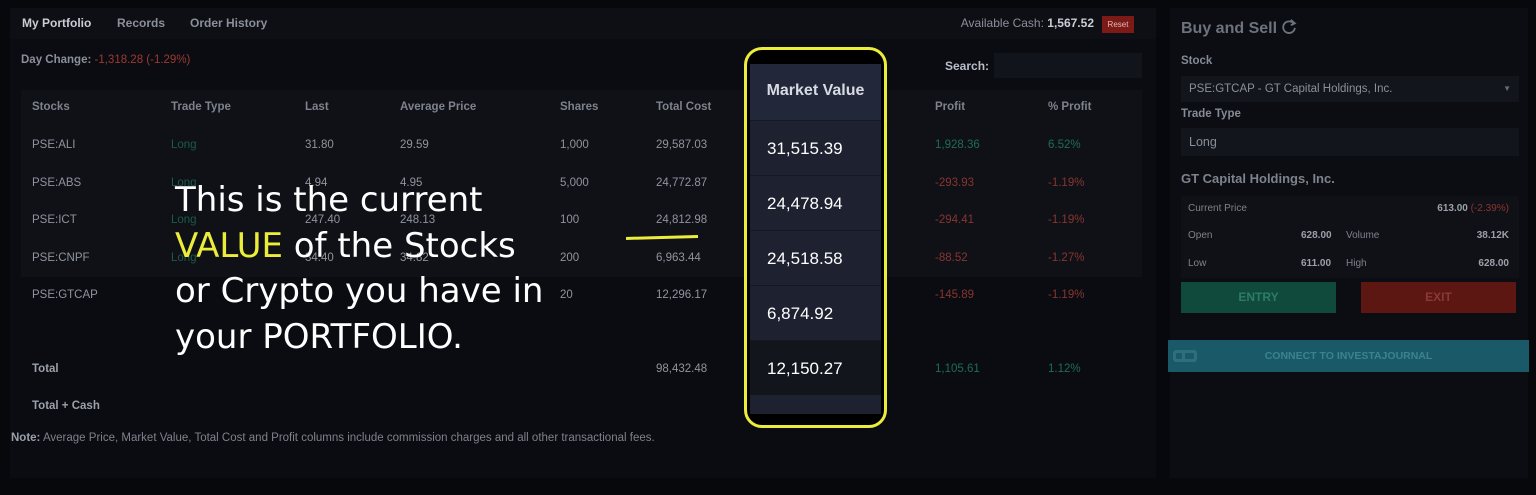 The width and height of the screenshot is (1536, 495). Describe the element at coordinates (579, 107) in the screenshot. I see `col-header-shares: Shares` at that location.